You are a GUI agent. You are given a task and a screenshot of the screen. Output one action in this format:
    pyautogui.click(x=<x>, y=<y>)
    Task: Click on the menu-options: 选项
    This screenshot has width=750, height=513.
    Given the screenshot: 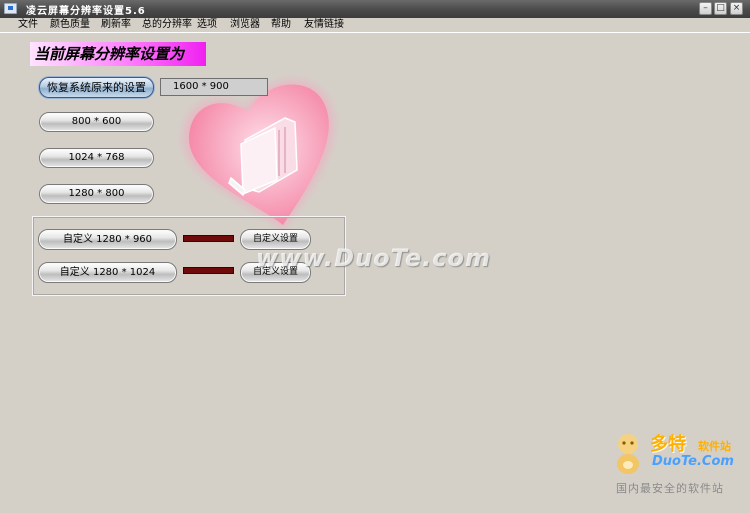 What is the action you would take?
    pyautogui.click(x=207, y=25)
    